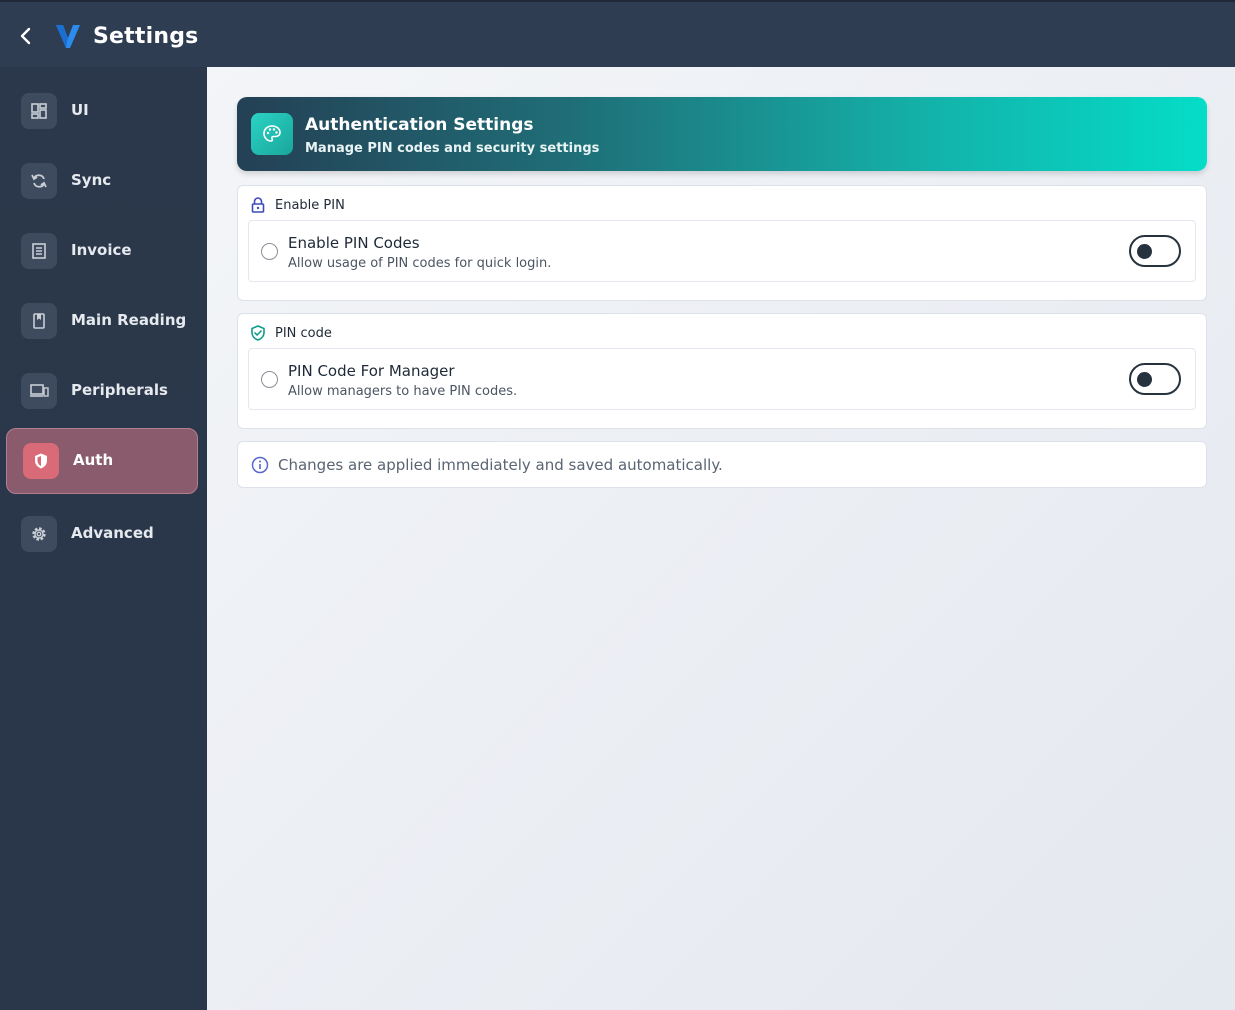 Image resolution: width=1235 pixels, height=1010 pixels. Describe the element at coordinates (39, 111) in the screenshot. I see `dashboard-icon` at that location.